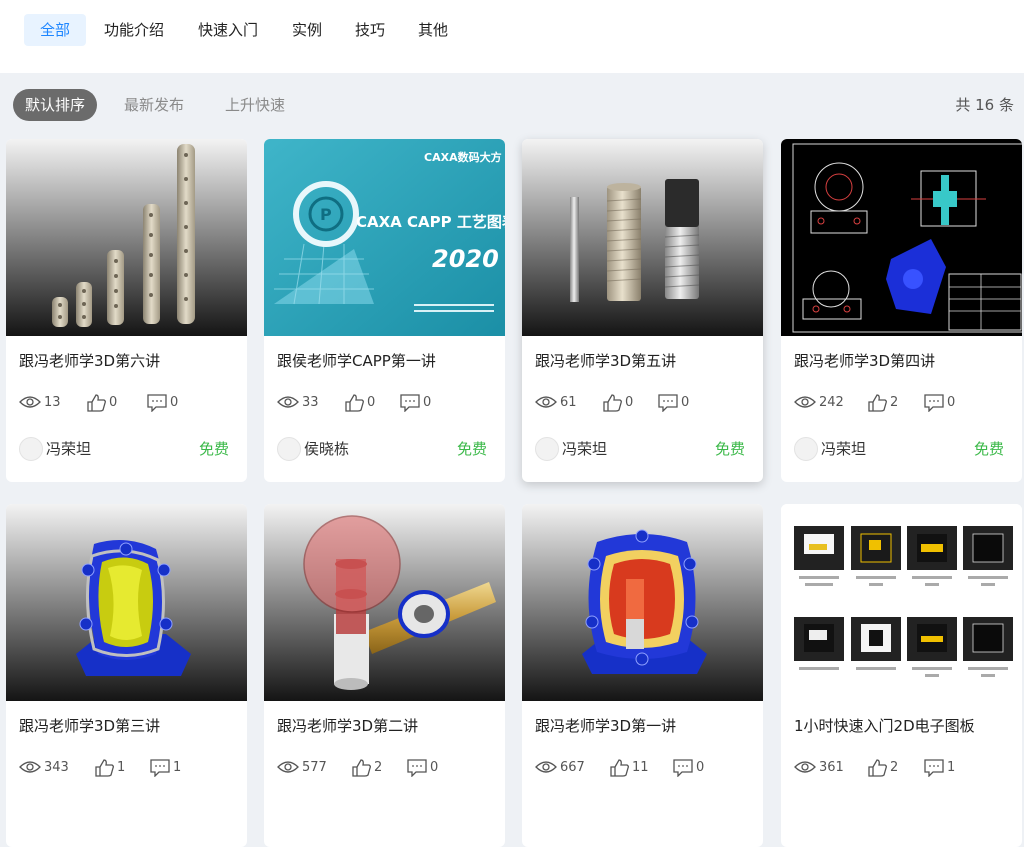  I want to click on course-title: 跟冯老师学3D第四讲, so click(864, 360).